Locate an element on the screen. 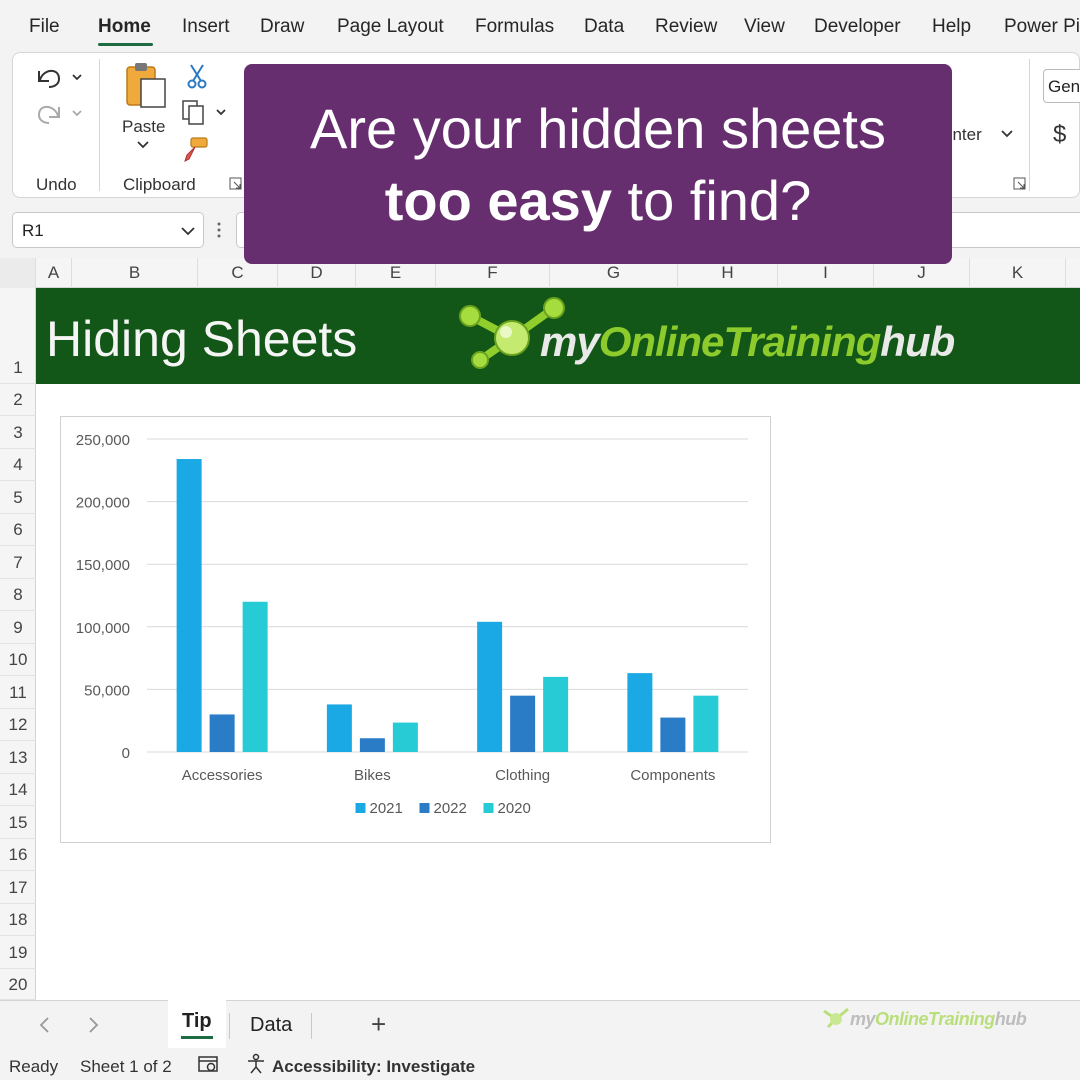  row-header: 20 is located at coordinates (18, 984).